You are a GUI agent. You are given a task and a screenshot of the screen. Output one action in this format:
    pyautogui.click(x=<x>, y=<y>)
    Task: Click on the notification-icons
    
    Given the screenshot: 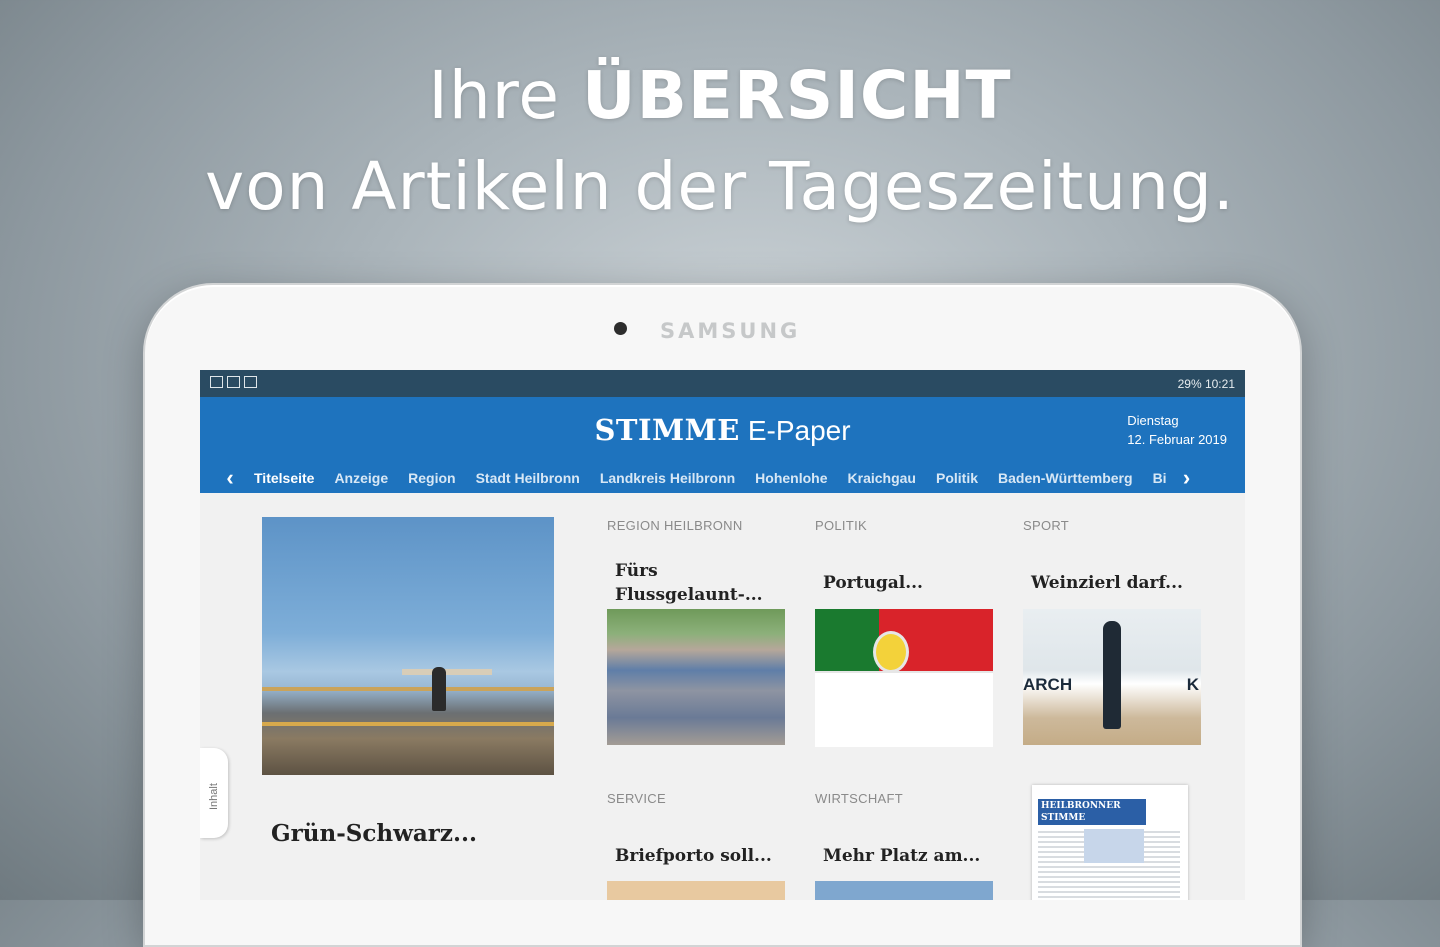 What is the action you would take?
    pyautogui.click(x=235, y=383)
    